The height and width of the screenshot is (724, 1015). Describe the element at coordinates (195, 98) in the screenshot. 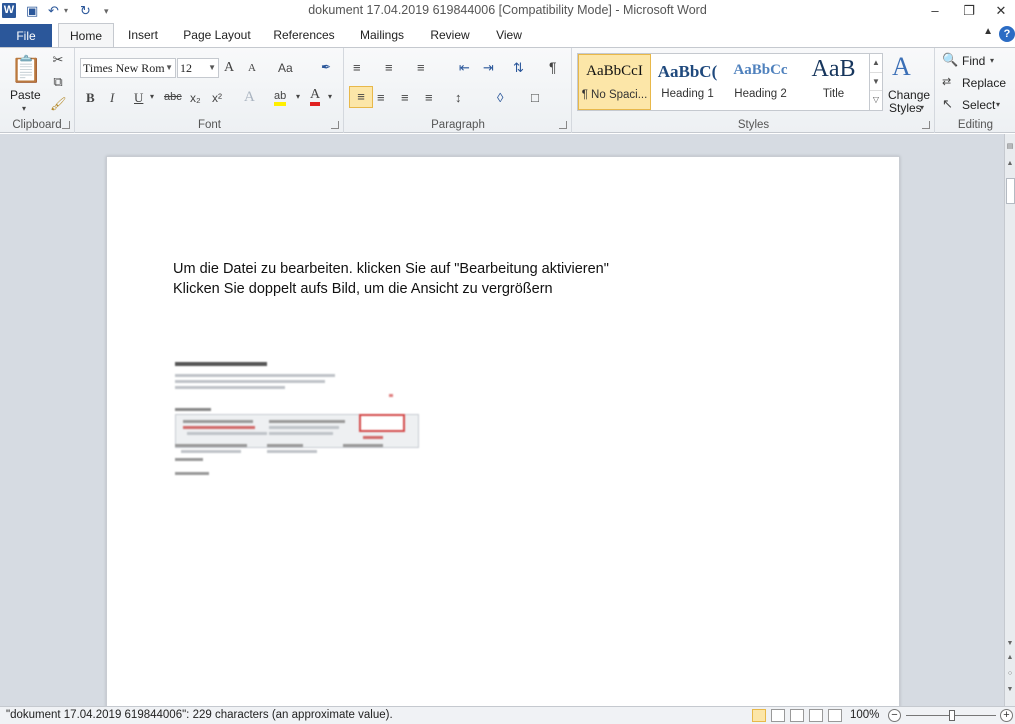

I see `subscript-button: x₂` at that location.